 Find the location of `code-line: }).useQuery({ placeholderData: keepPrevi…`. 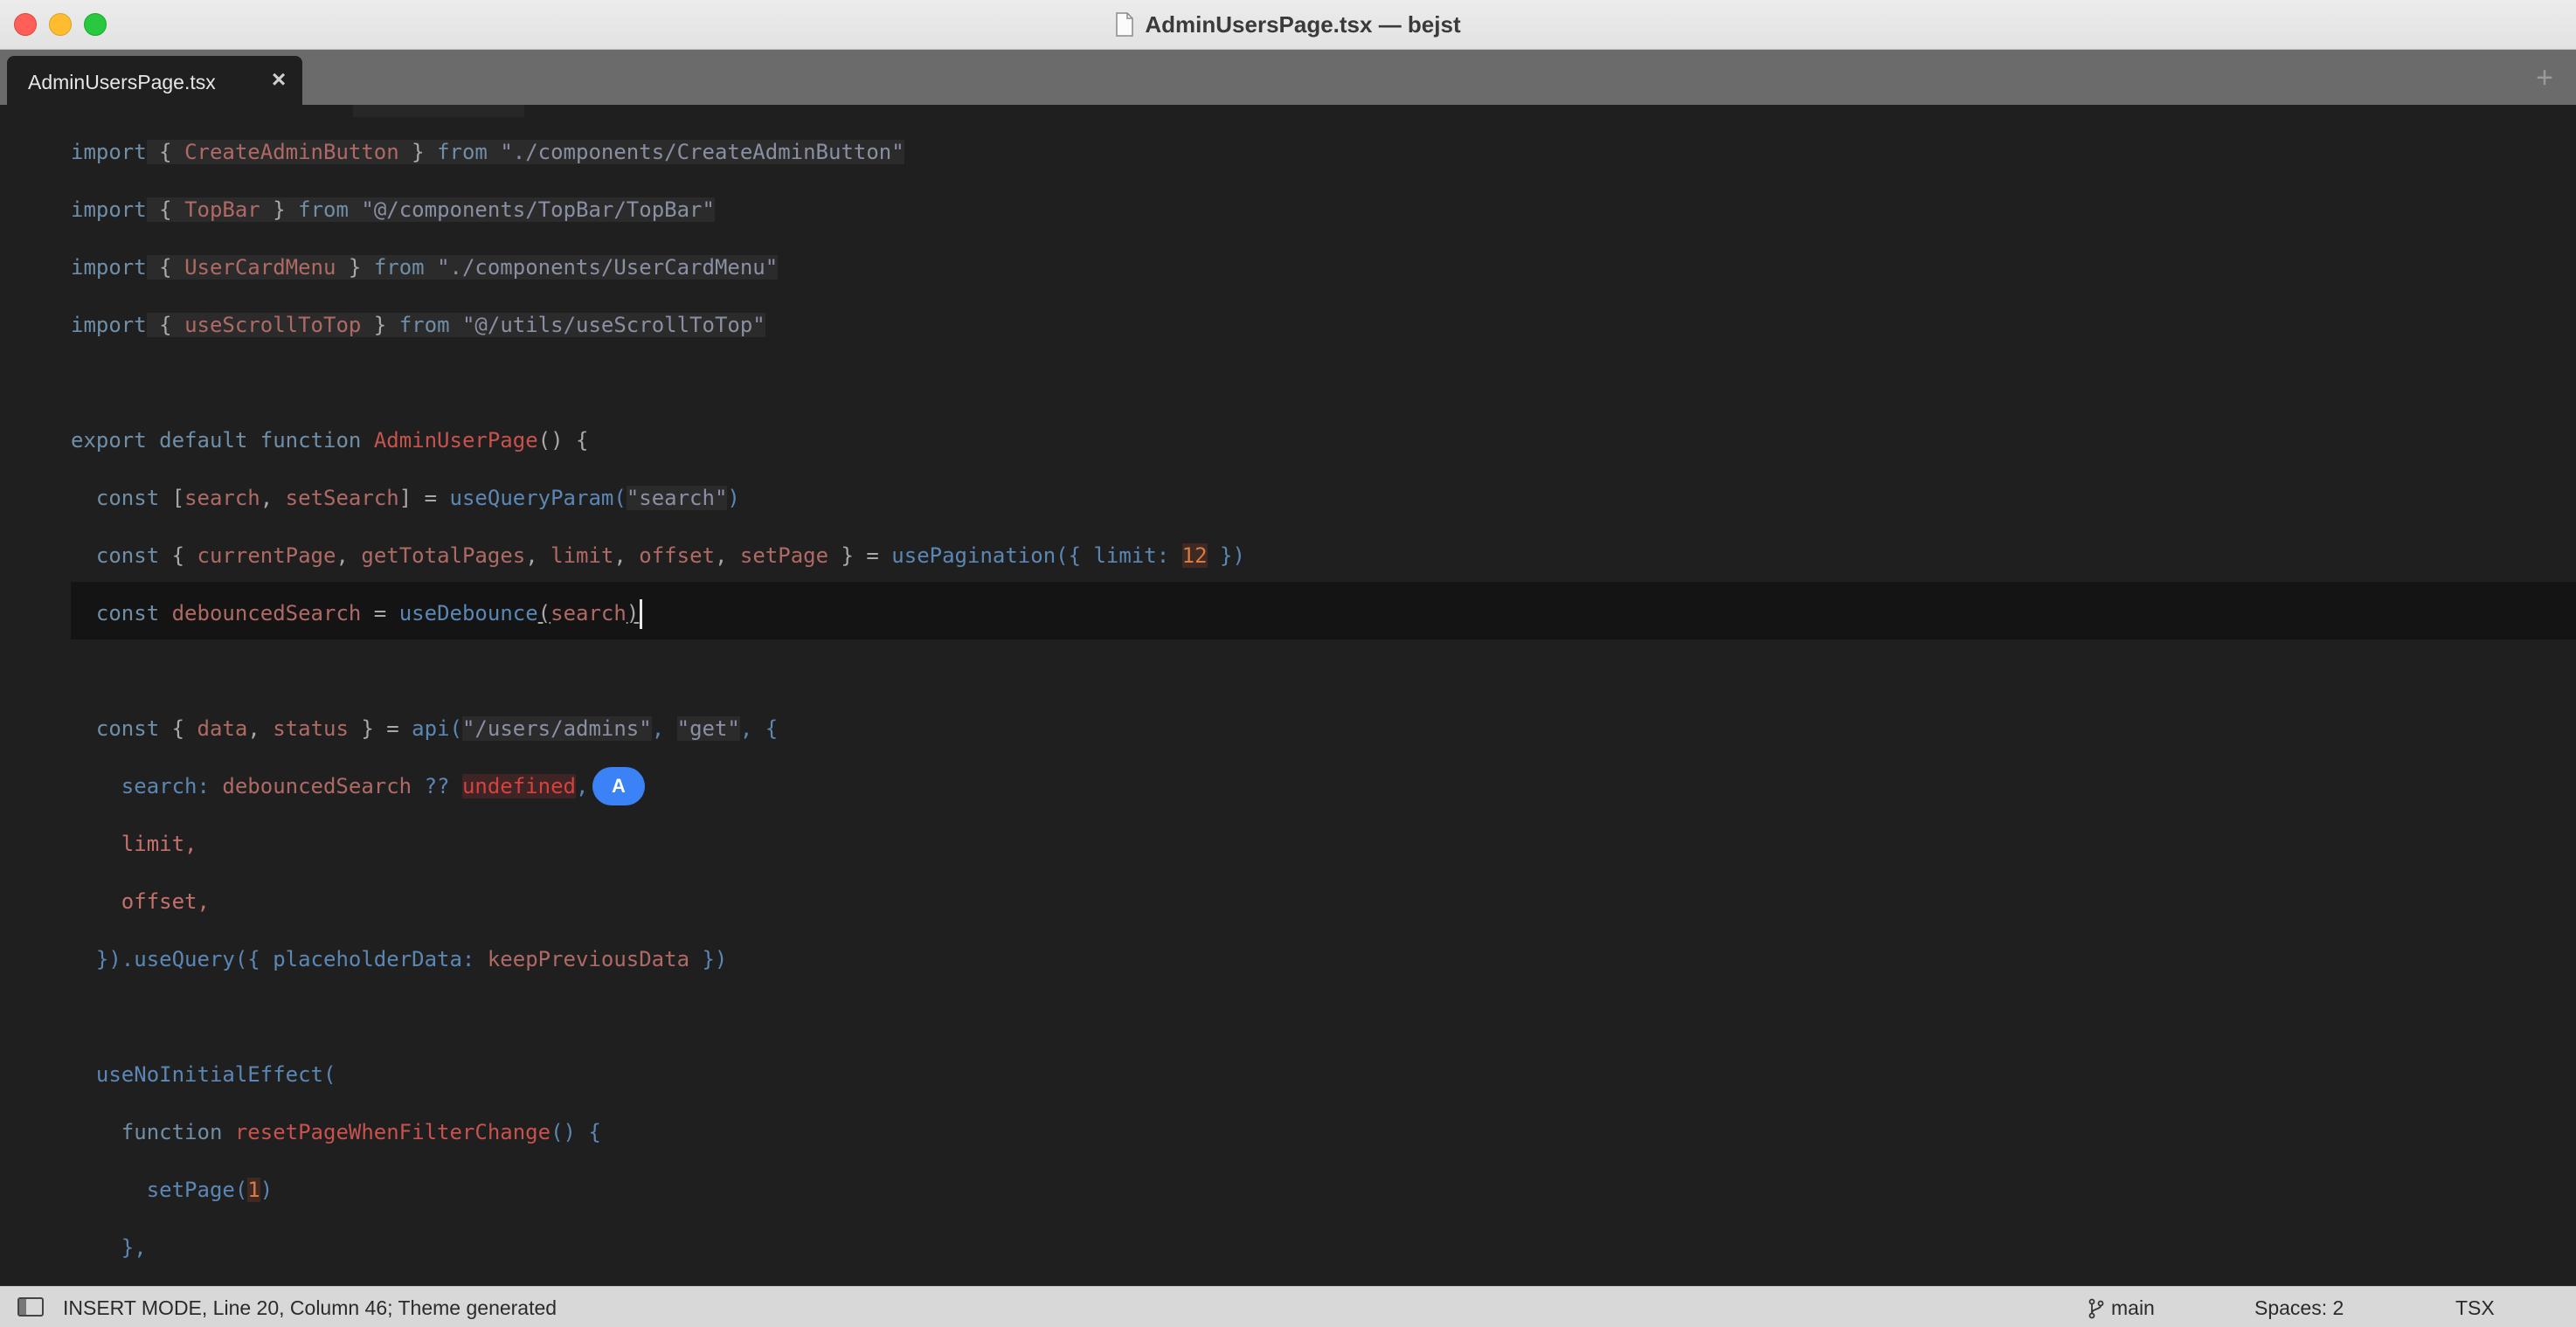

code-line: }).useQuery({ placeholderData: keepPrevi… is located at coordinates (399, 959).